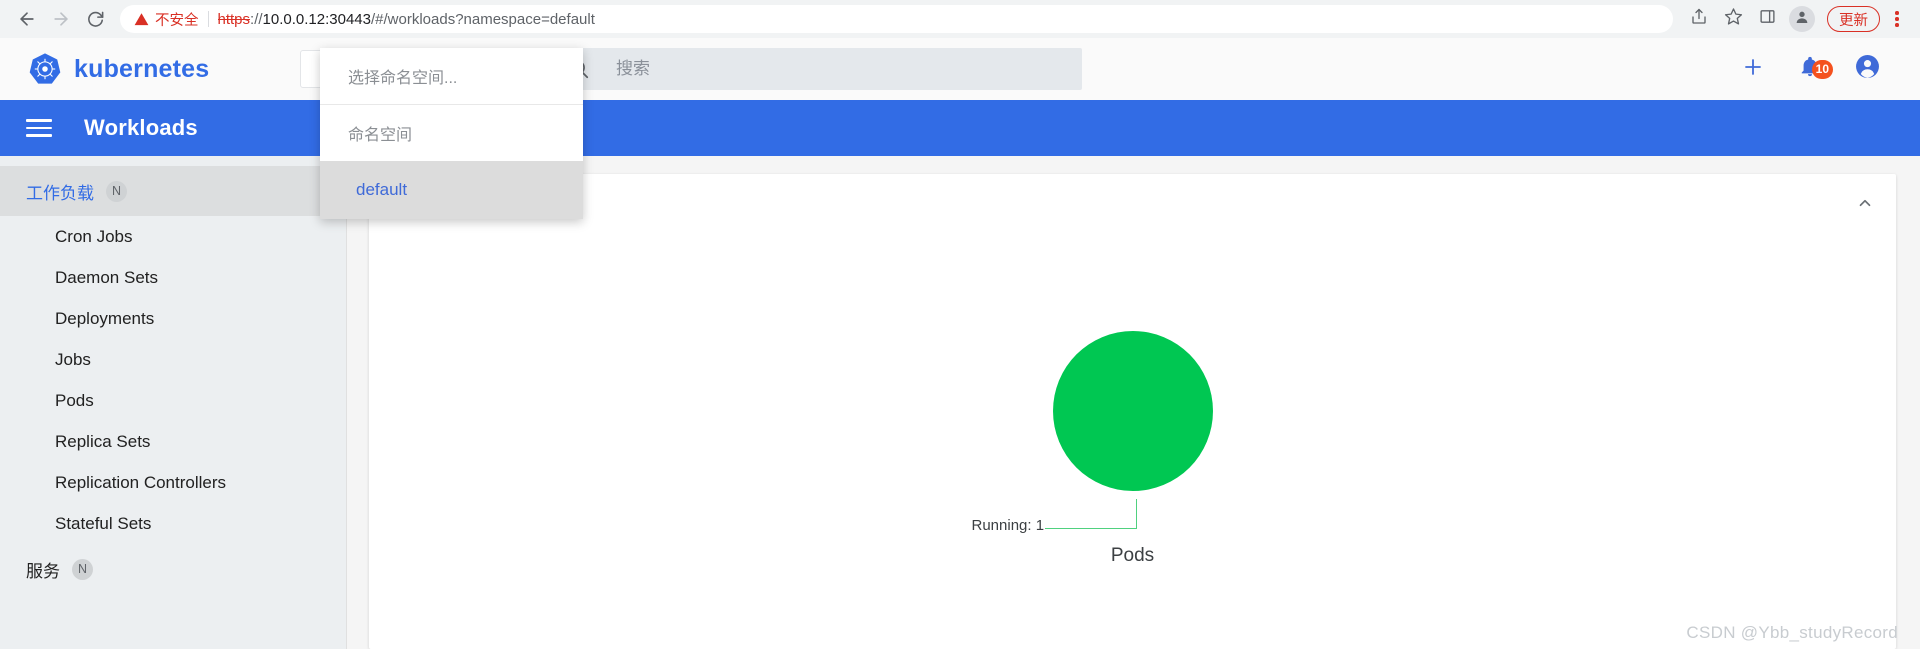 The image size is (1920, 649). What do you see at coordinates (1132, 206) in the screenshot?
I see `card-title: 工作负载状态` at bounding box center [1132, 206].